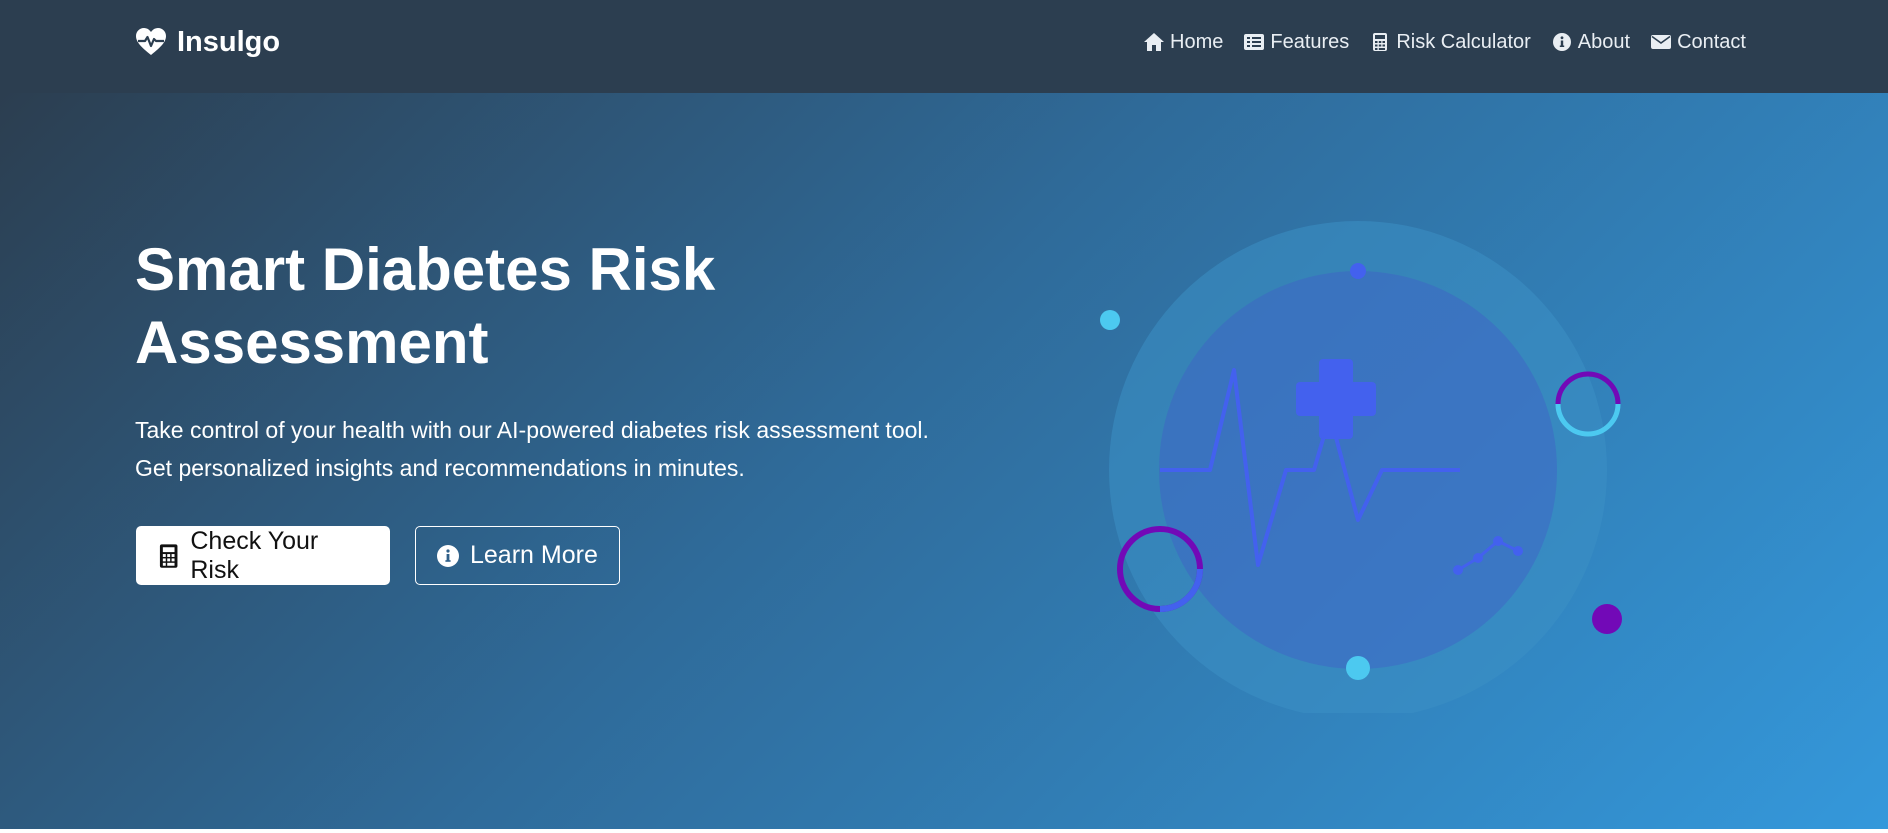  I want to click on nav-link-home: Home, so click(1183, 42).